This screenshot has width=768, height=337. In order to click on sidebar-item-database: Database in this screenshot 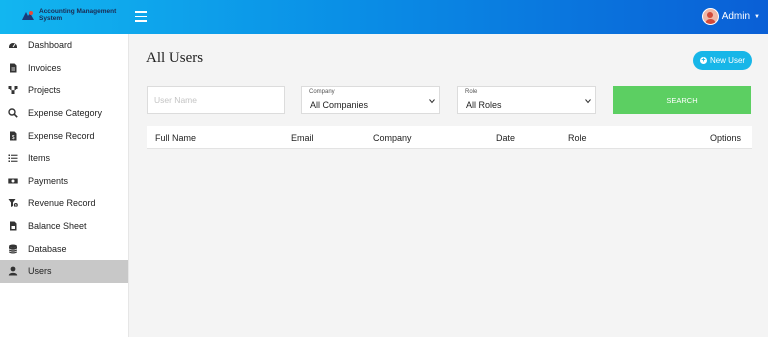, I will do `click(64, 248)`.